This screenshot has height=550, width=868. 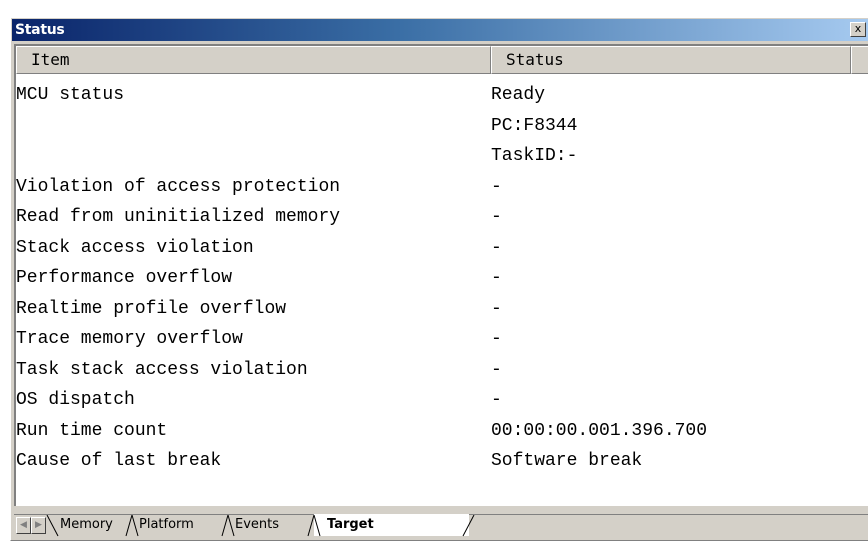 What do you see at coordinates (178, 217) in the screenshot?
I see `cell-item: Read from uninitialized memory` at bounding box center [178, 217].